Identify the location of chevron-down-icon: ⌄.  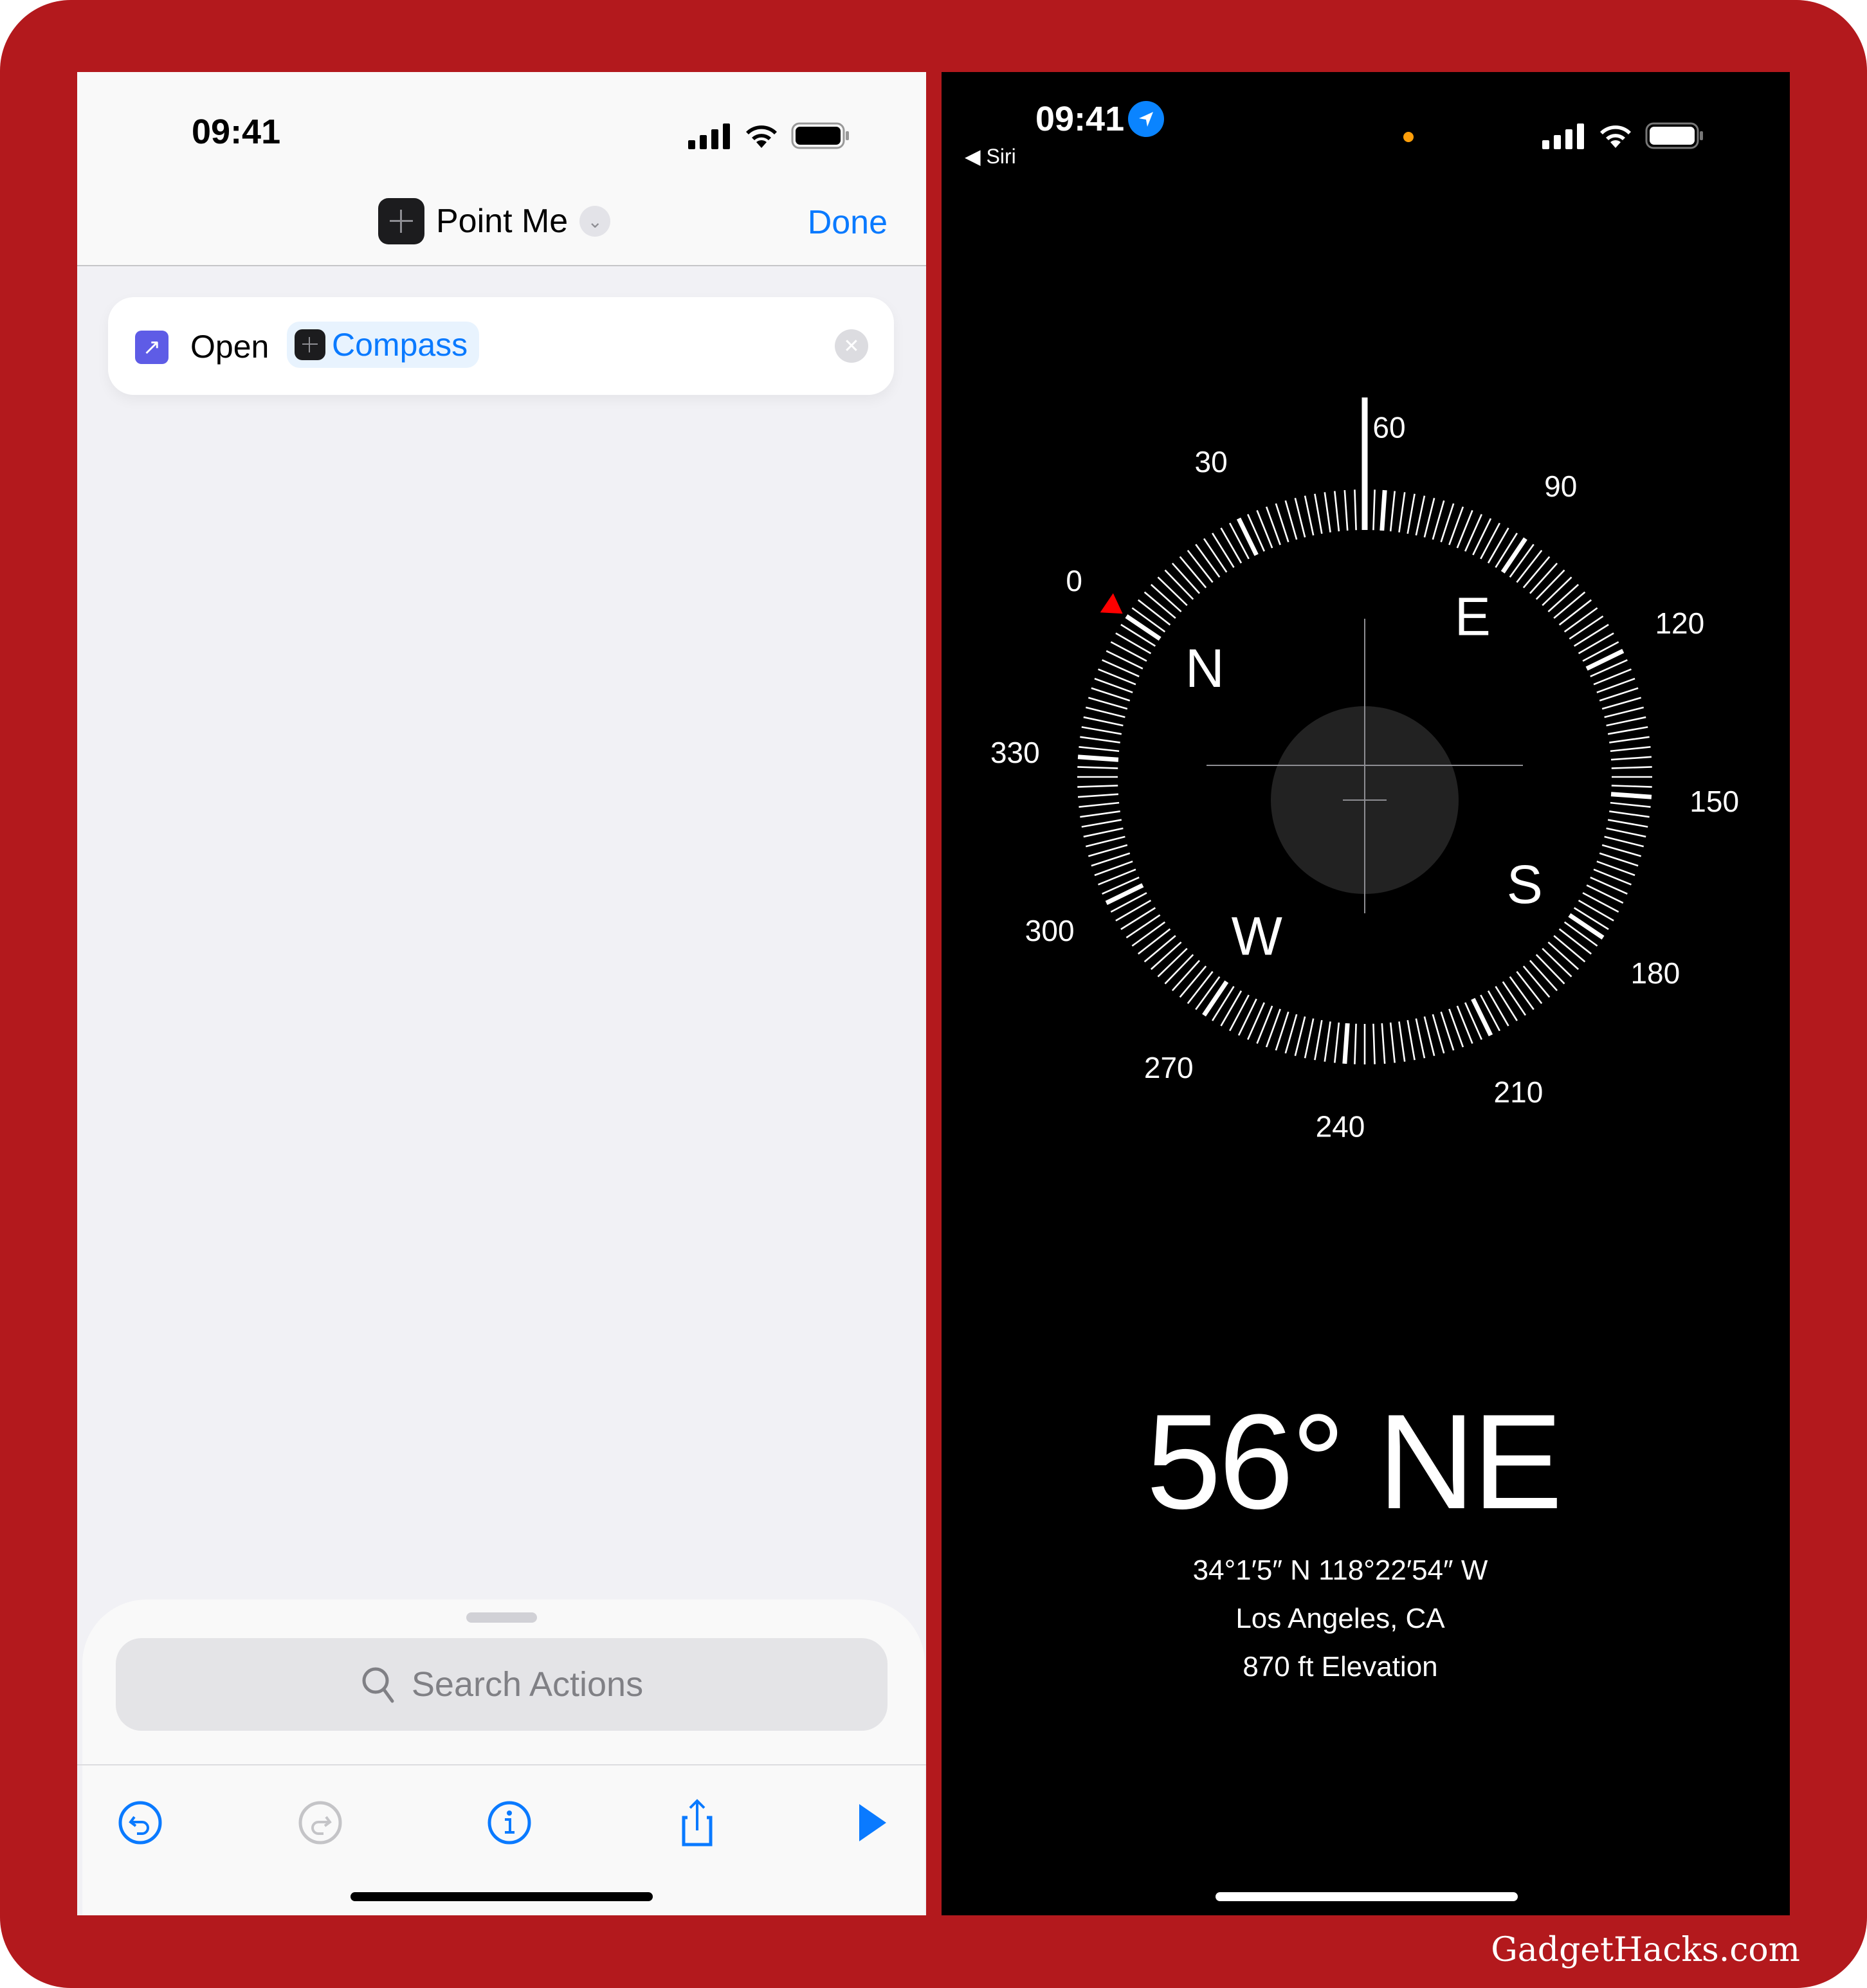
(595, 221).